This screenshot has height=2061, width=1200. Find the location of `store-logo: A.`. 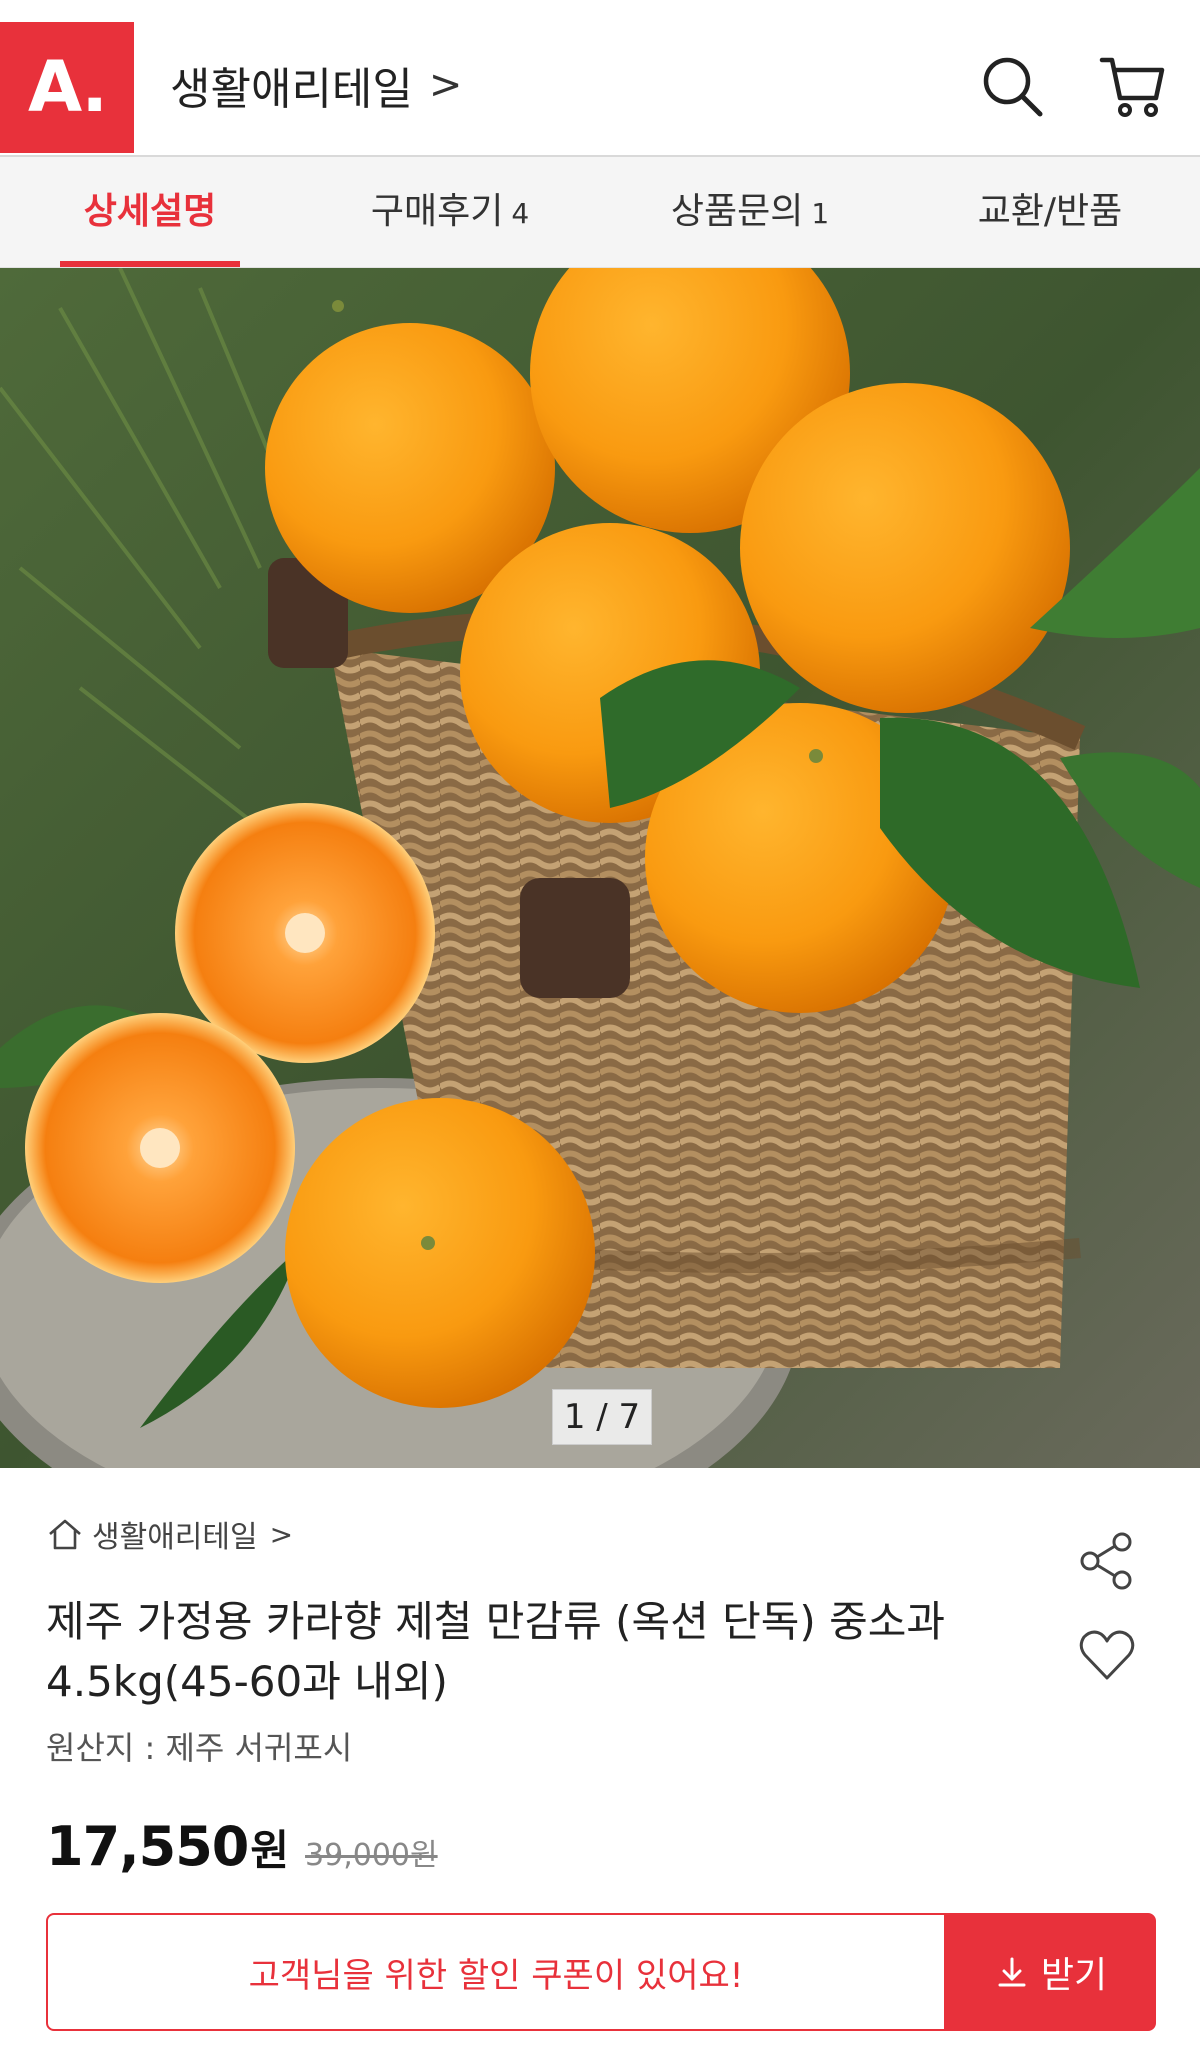

store-logo: A. is located at coordinates (67, 87).